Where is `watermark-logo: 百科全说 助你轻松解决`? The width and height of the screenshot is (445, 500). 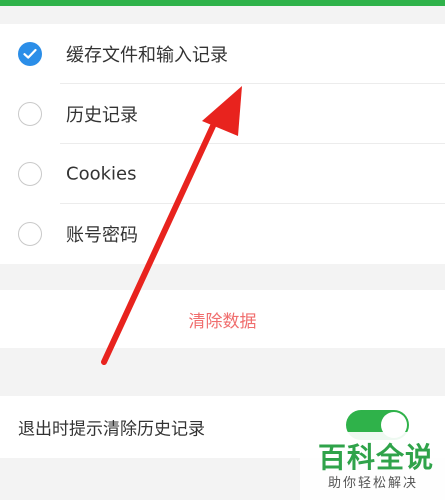
watermark-logo: 百科全说 助你轻松解决 is located at coordinates (372, 466).